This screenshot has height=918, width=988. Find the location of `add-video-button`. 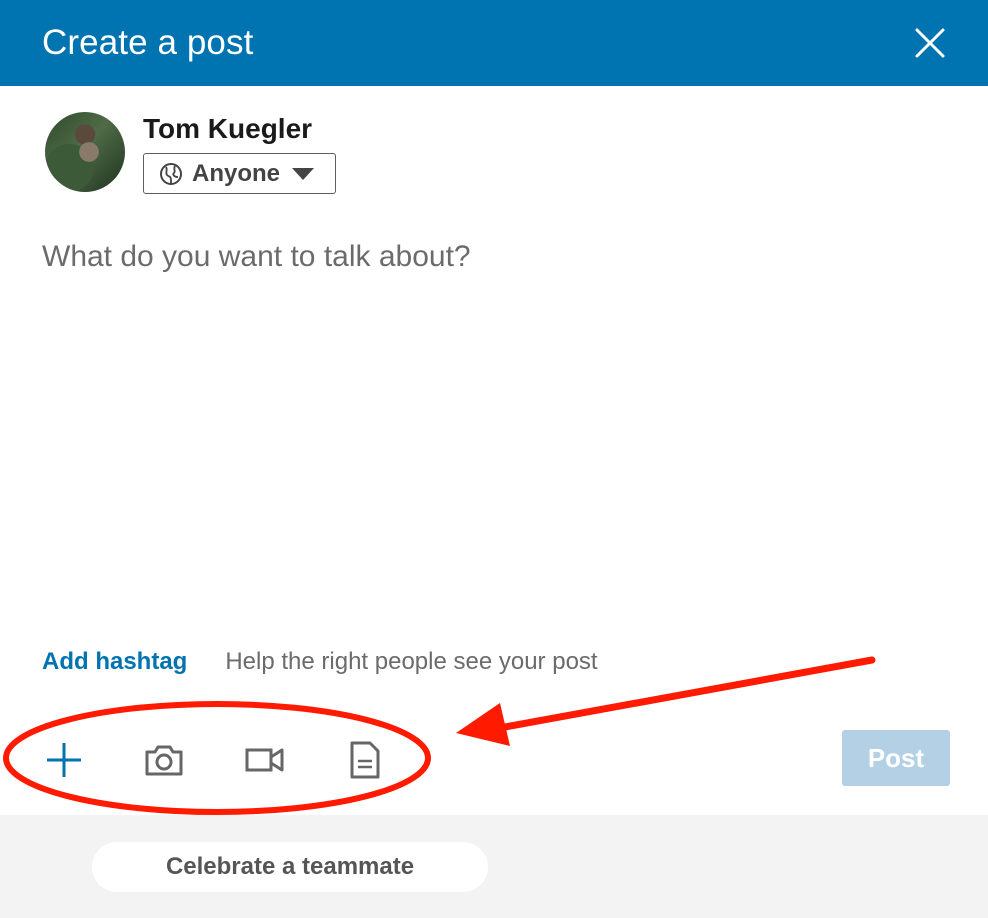

add-video-button is located at coordinates (265, 760).